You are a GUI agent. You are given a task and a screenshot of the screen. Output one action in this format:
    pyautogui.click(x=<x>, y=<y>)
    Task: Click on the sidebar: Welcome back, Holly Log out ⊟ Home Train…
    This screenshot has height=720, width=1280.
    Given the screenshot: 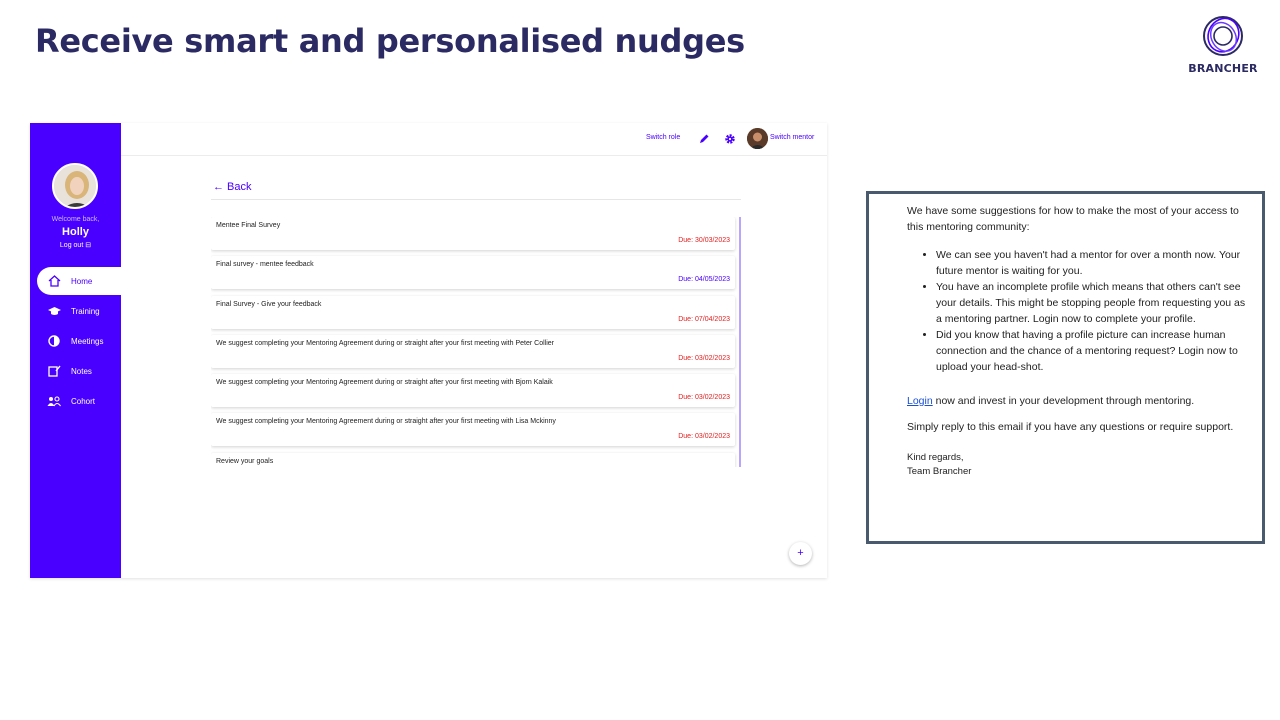 What is the action you would take?
    pyautogui.click(x=75, y=350)
    